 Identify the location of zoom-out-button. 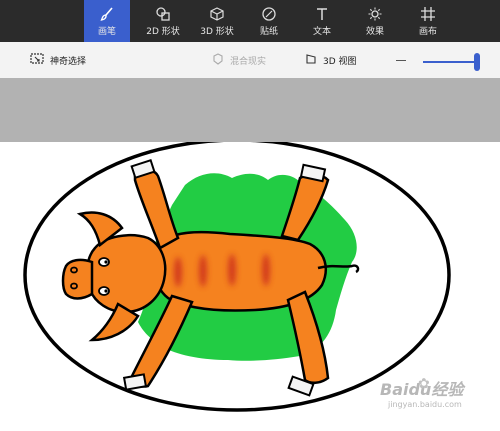
(401, 60).